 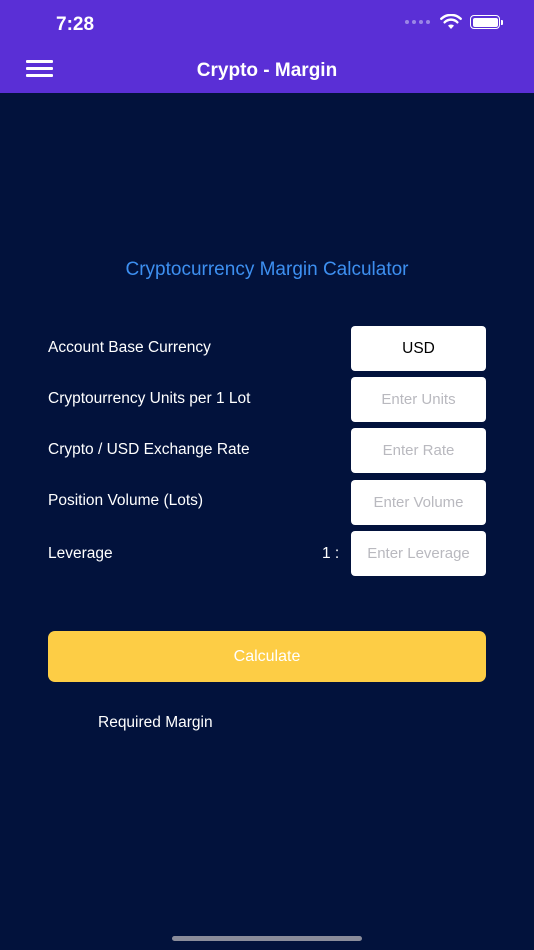 What do you see at coordinates (418, 450) in the screenshot?
I see `exchange-rate-input` at bounding box center [418, 450].